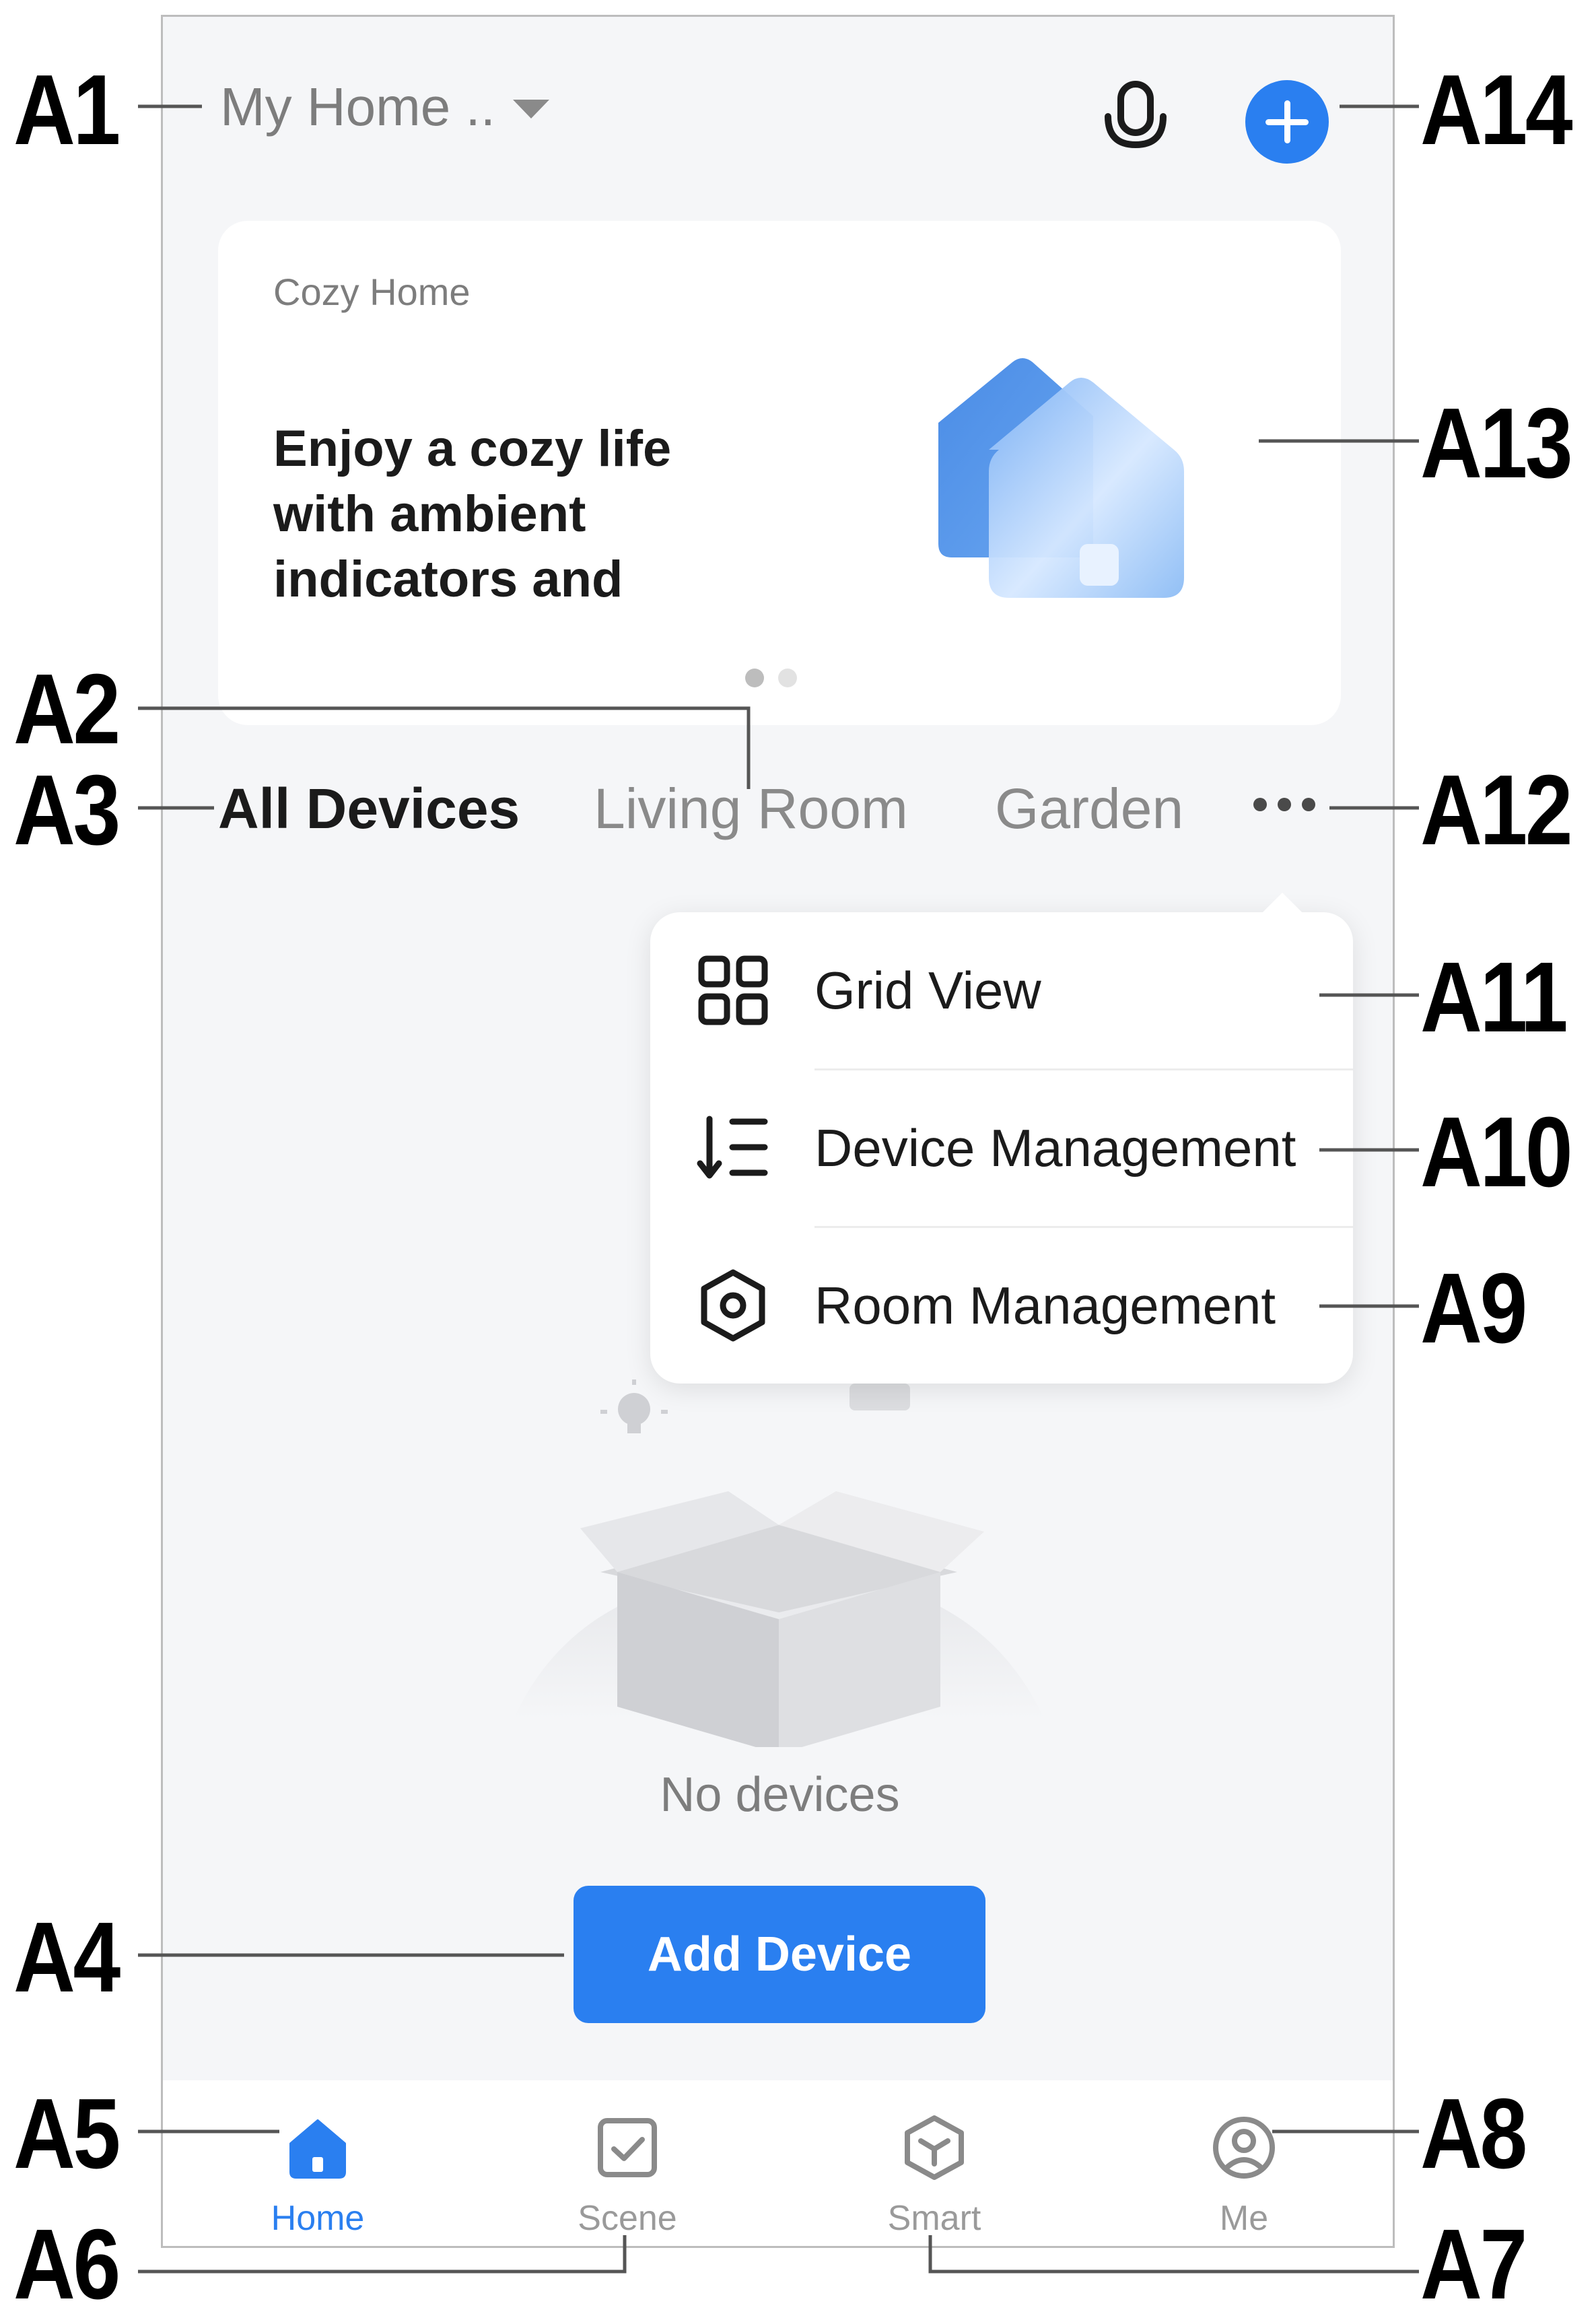 This screenshot has width=1596, height=2320. What do you see at coordinates (779, 1954) in the screenshot?
I see `add-device-button: Add Device` at bounding box center [779, 1954].